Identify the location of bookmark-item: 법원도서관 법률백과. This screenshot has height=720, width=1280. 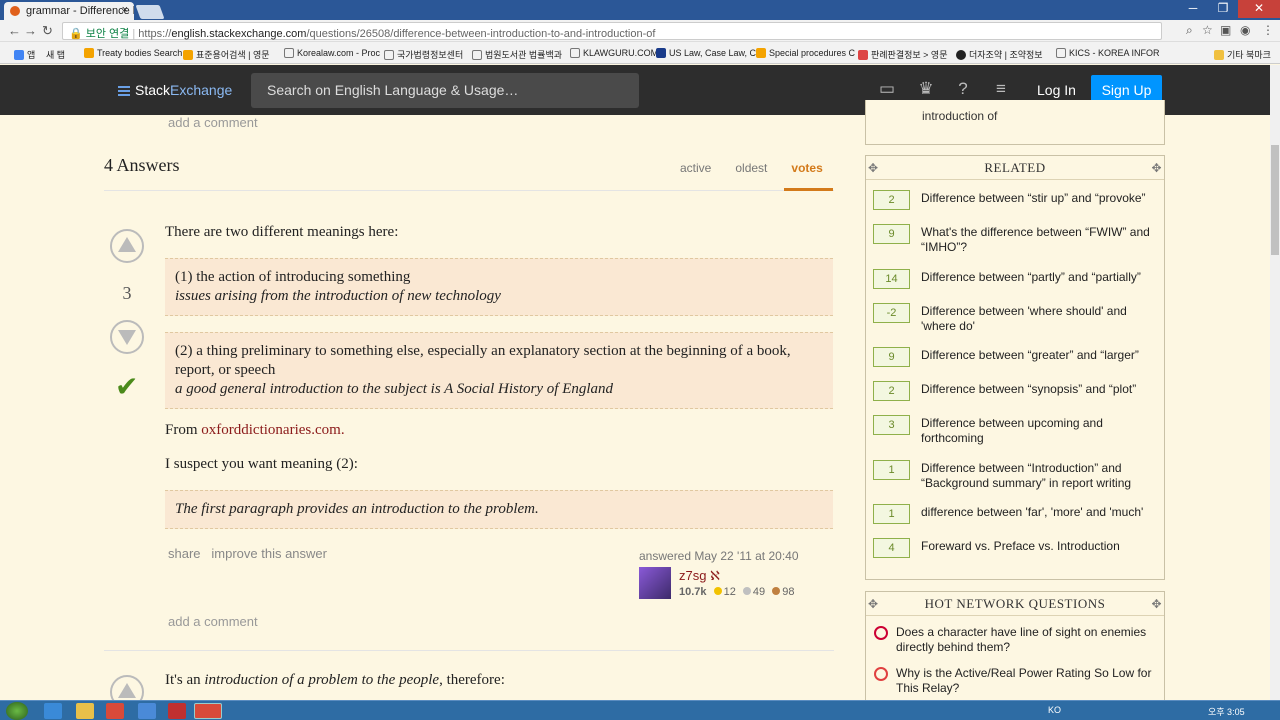
(517, 54).